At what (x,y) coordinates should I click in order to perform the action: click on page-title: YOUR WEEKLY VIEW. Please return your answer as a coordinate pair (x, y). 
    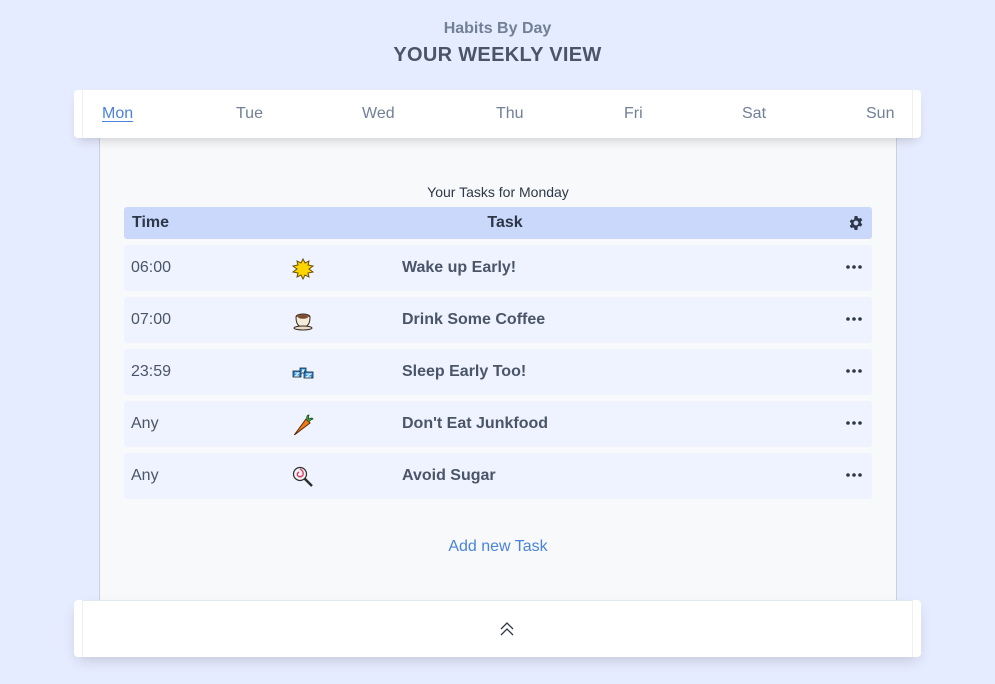
    Looking at the image, I should click on (497, 55).